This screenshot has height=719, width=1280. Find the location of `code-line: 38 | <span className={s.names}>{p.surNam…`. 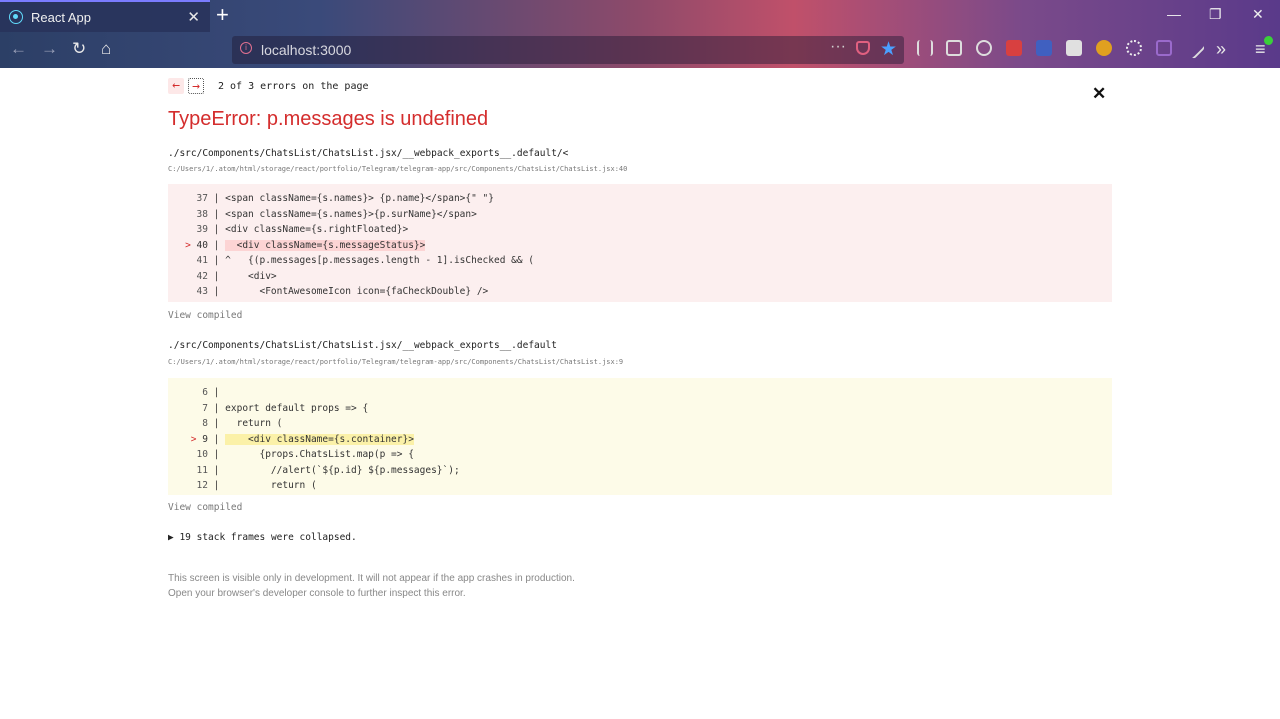

code-line: 38 | <span className={s.names}>{p.surNam… is located at coordinates (640, 215).